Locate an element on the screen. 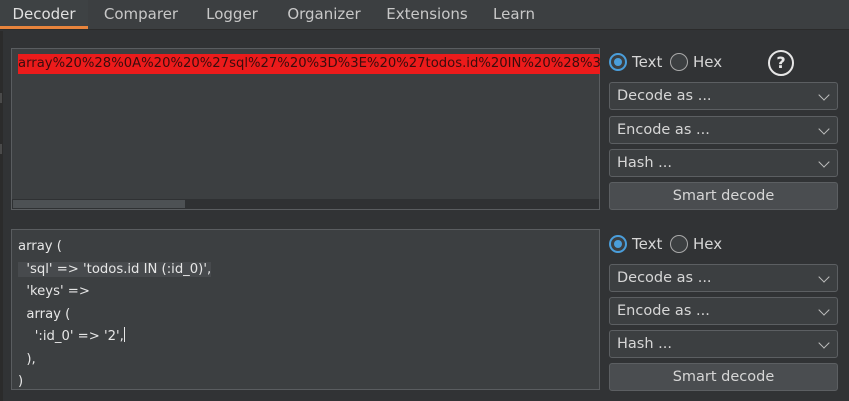 The image size is (849, 401). tab-comparer: Comparer is located at coordinates (141, 14).